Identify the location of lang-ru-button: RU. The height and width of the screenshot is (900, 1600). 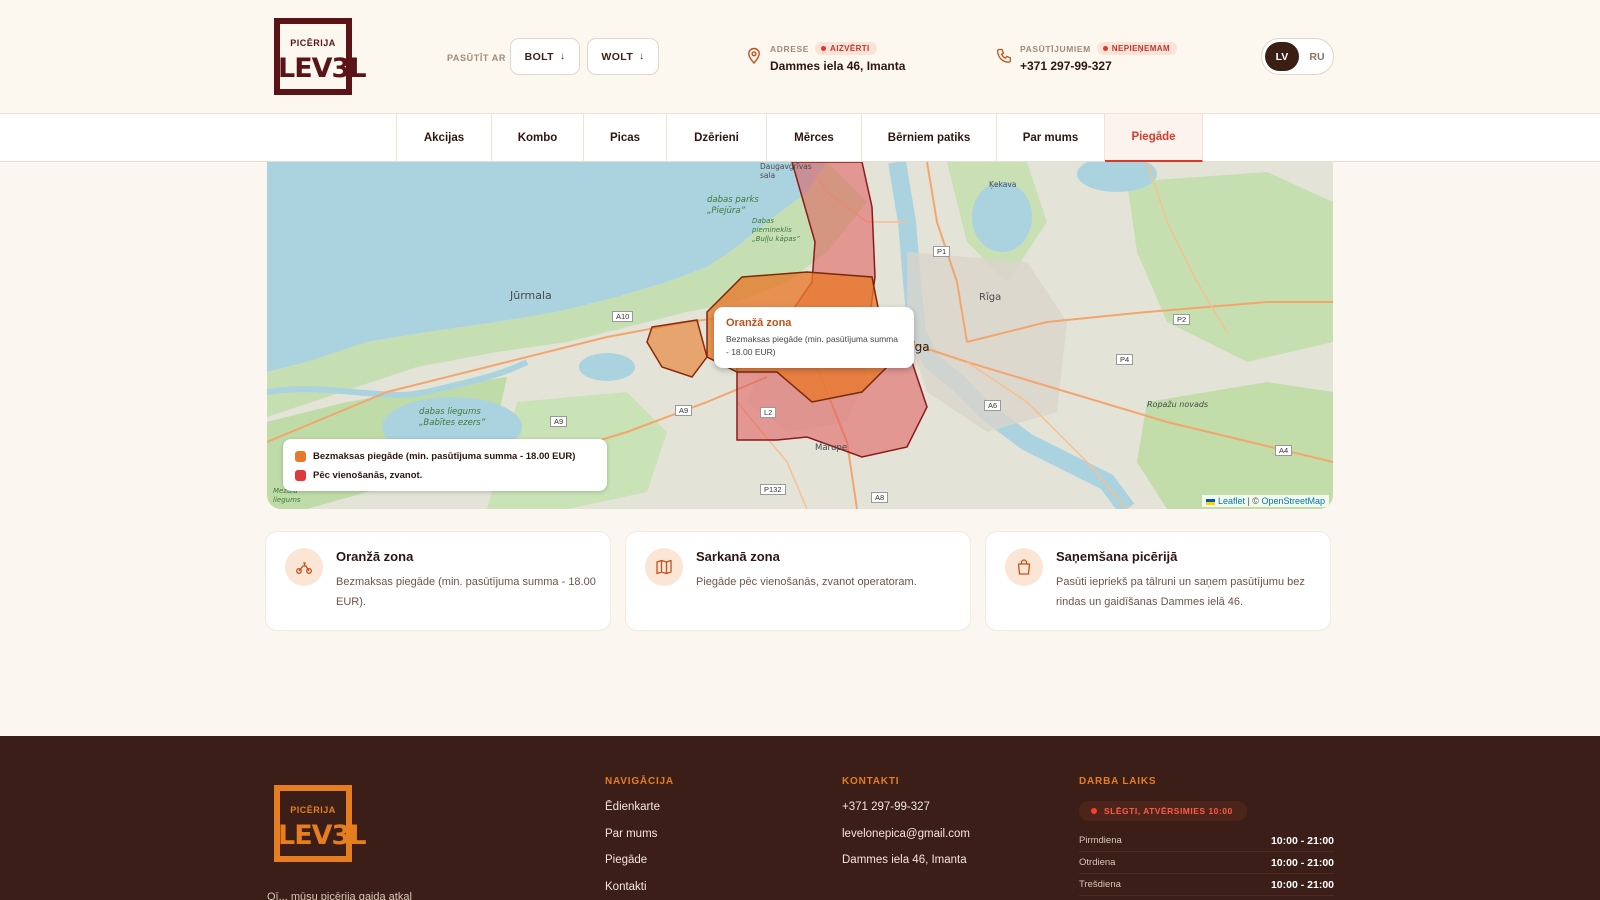
(1317, 56).